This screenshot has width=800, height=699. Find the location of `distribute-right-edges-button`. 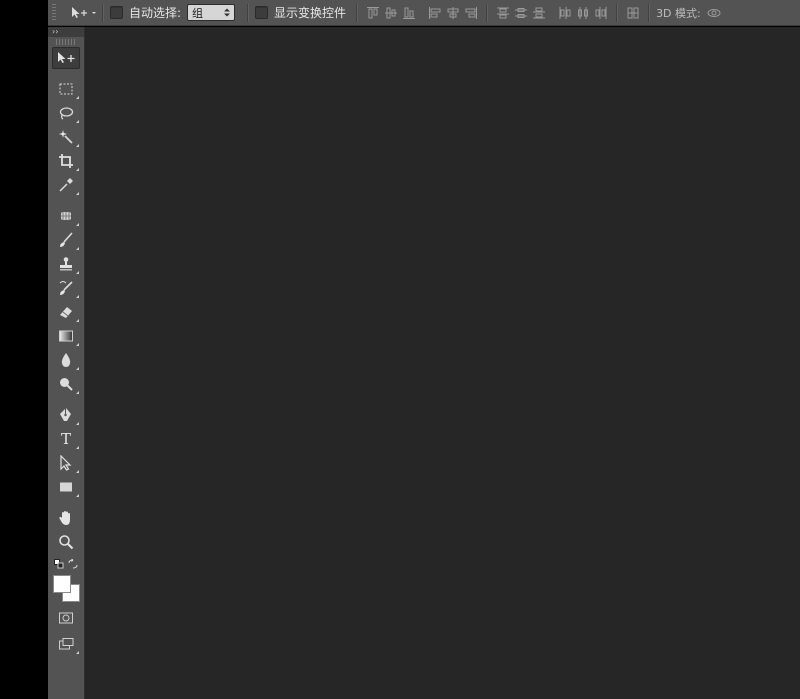

distribute-right-edges-button is located at coordinates (601, 13).